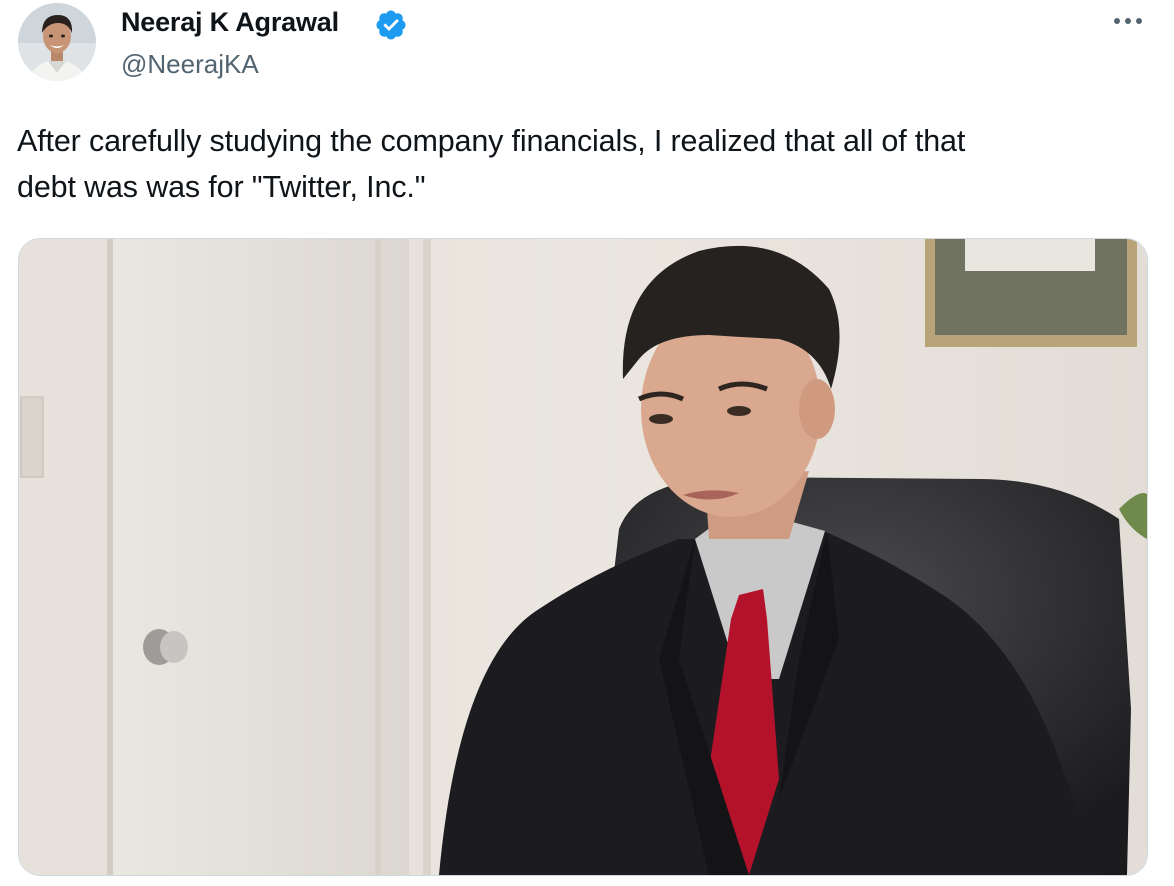  Describe the element at coordinates (1128, 21) in the screenshot. I see `more-options-icon` at that location.